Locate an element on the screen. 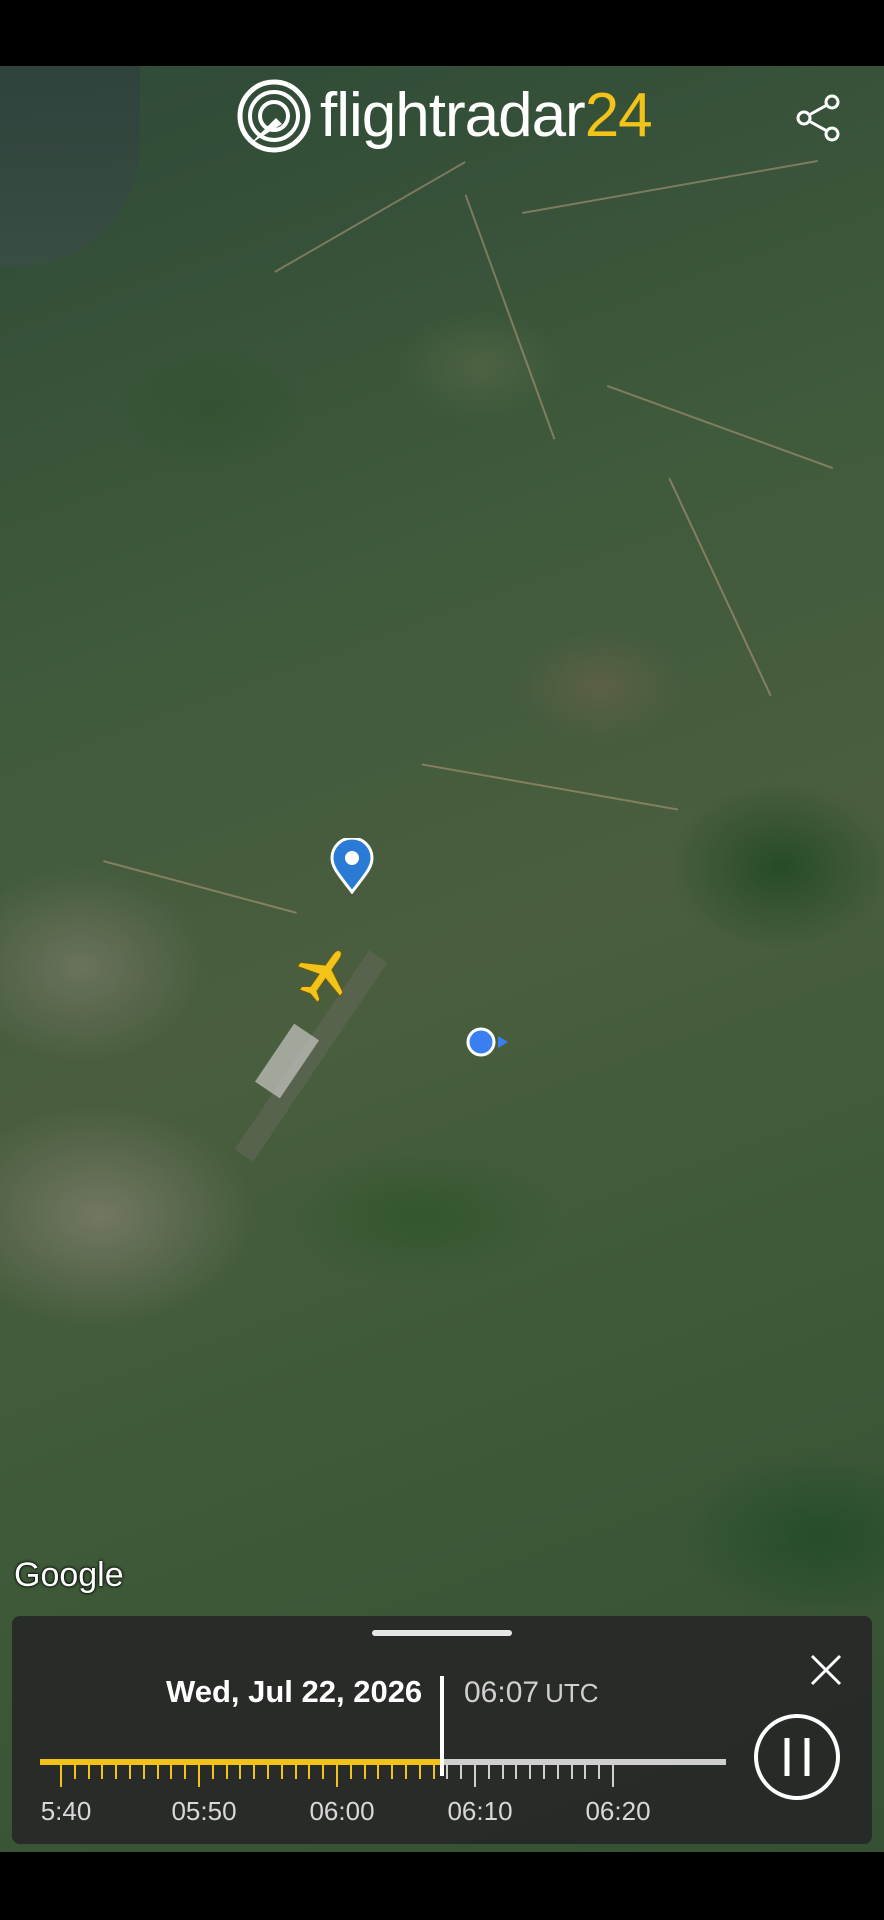 Image resolution: width=884 pixels, height=1920 pixels. current-location-icon is located at coordinates (487, 1042).